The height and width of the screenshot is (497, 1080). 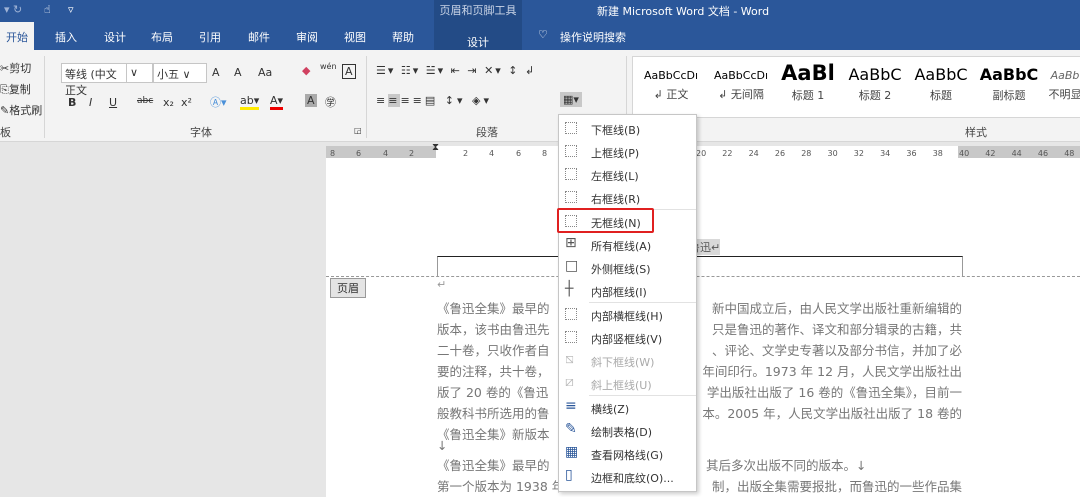 I want to click on tab-layout: 布局, so click(x=162, y=37).